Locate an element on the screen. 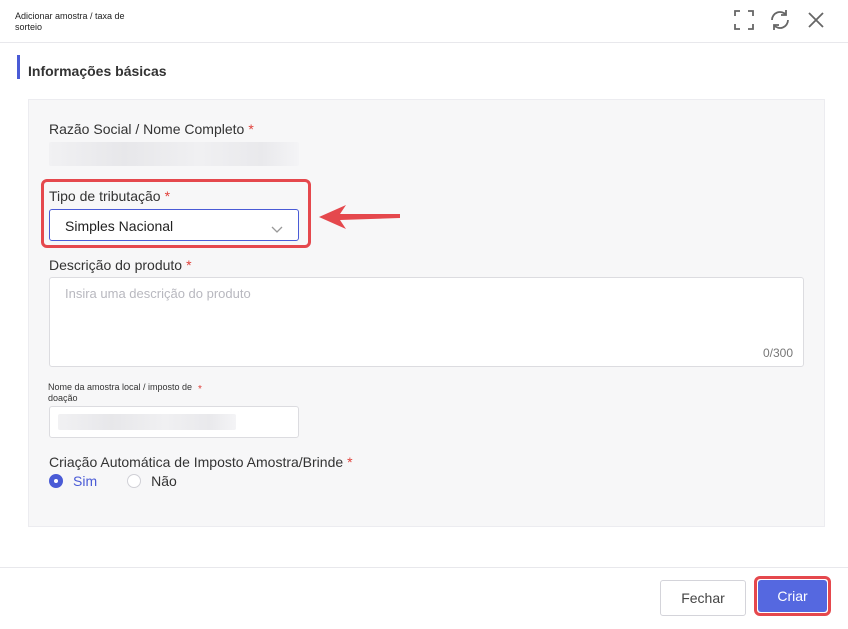 The height and width of the screenshot is (629, 848). tax-type-select: Simples Nacional is located at coordinates (174, 225).